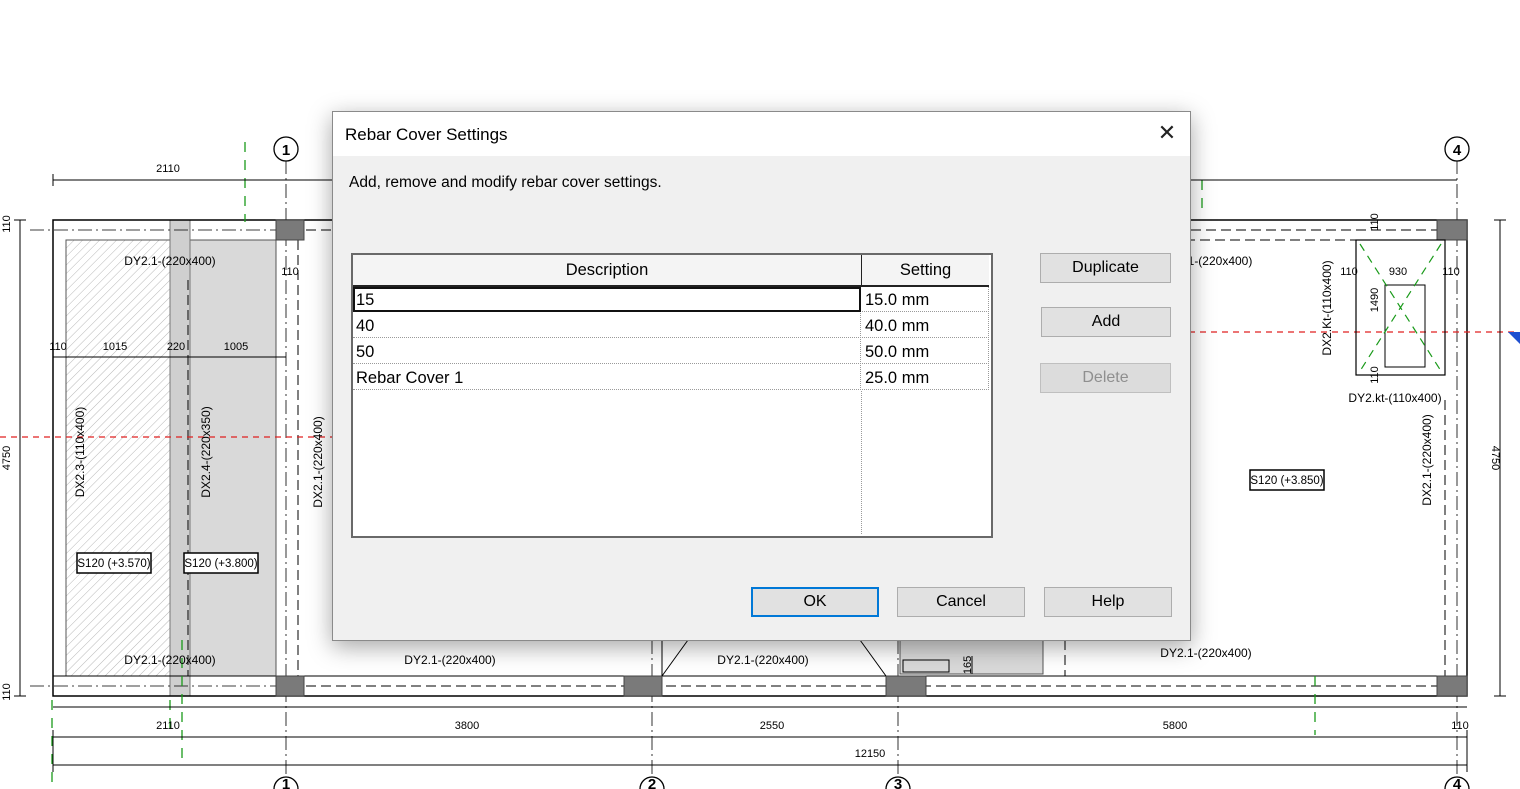 This screenshot has width=1520, height=789. Describe the element at coordinates (1105, 268) in the screenshot. I see `duplicate-button: Duplicate` at that location.